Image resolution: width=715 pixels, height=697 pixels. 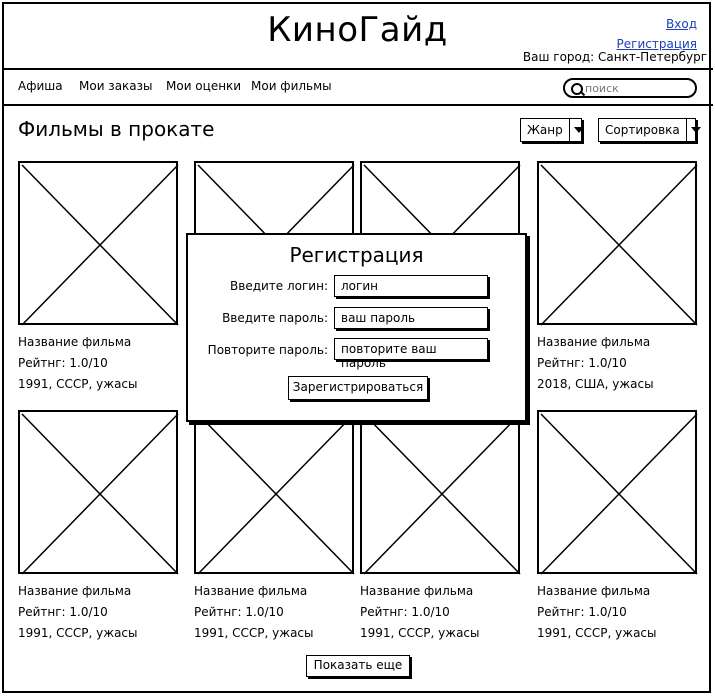 What do you see at coordinates (657, 34) in the screenshot?
I see `auth-links: Вход Регистрация` at bounding box center [657, 34].